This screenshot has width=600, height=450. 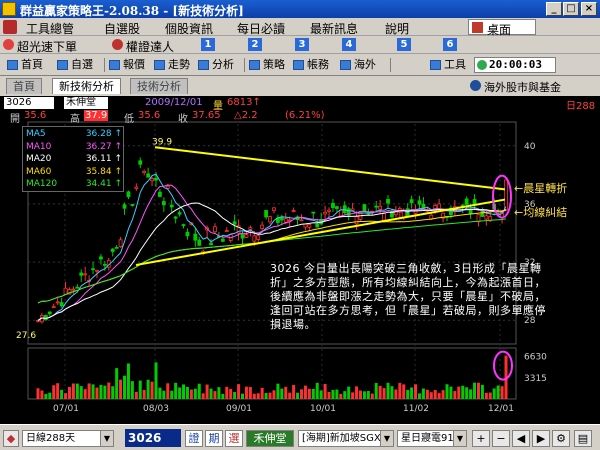 What do you see at coordinates (397, 28) in the screenshot?
I see `menu-help: 說明` at bounding box center [397, 28].